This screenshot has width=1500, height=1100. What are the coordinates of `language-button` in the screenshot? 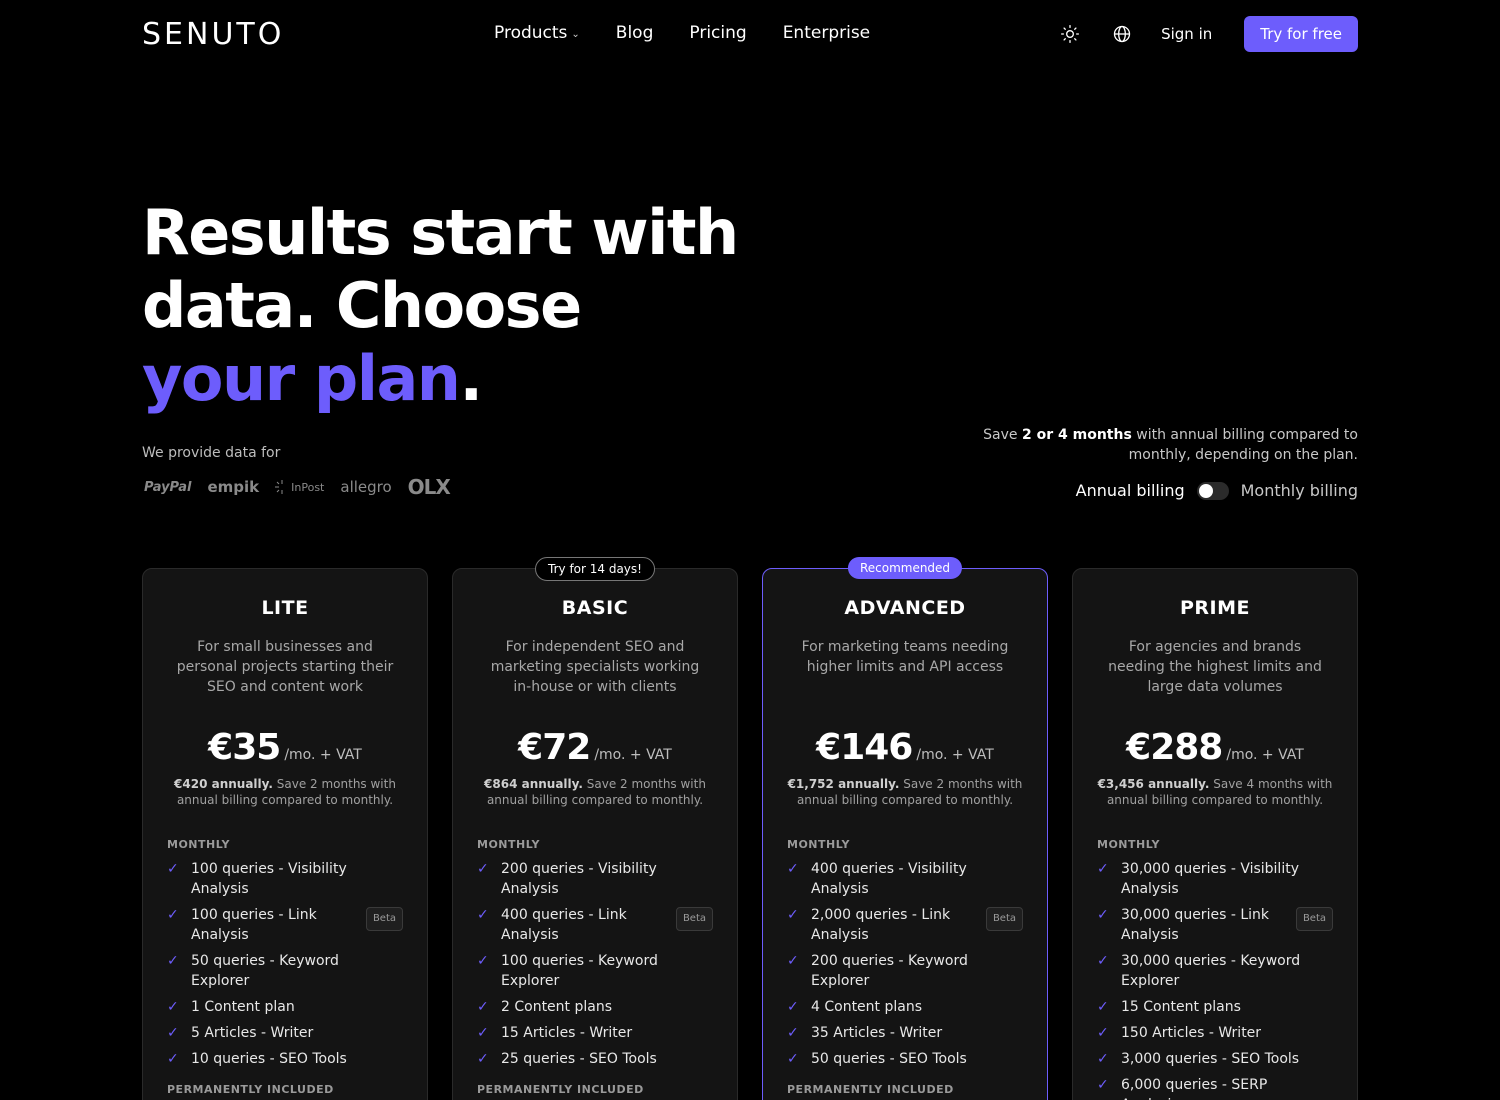 It's located at (1122, 34).